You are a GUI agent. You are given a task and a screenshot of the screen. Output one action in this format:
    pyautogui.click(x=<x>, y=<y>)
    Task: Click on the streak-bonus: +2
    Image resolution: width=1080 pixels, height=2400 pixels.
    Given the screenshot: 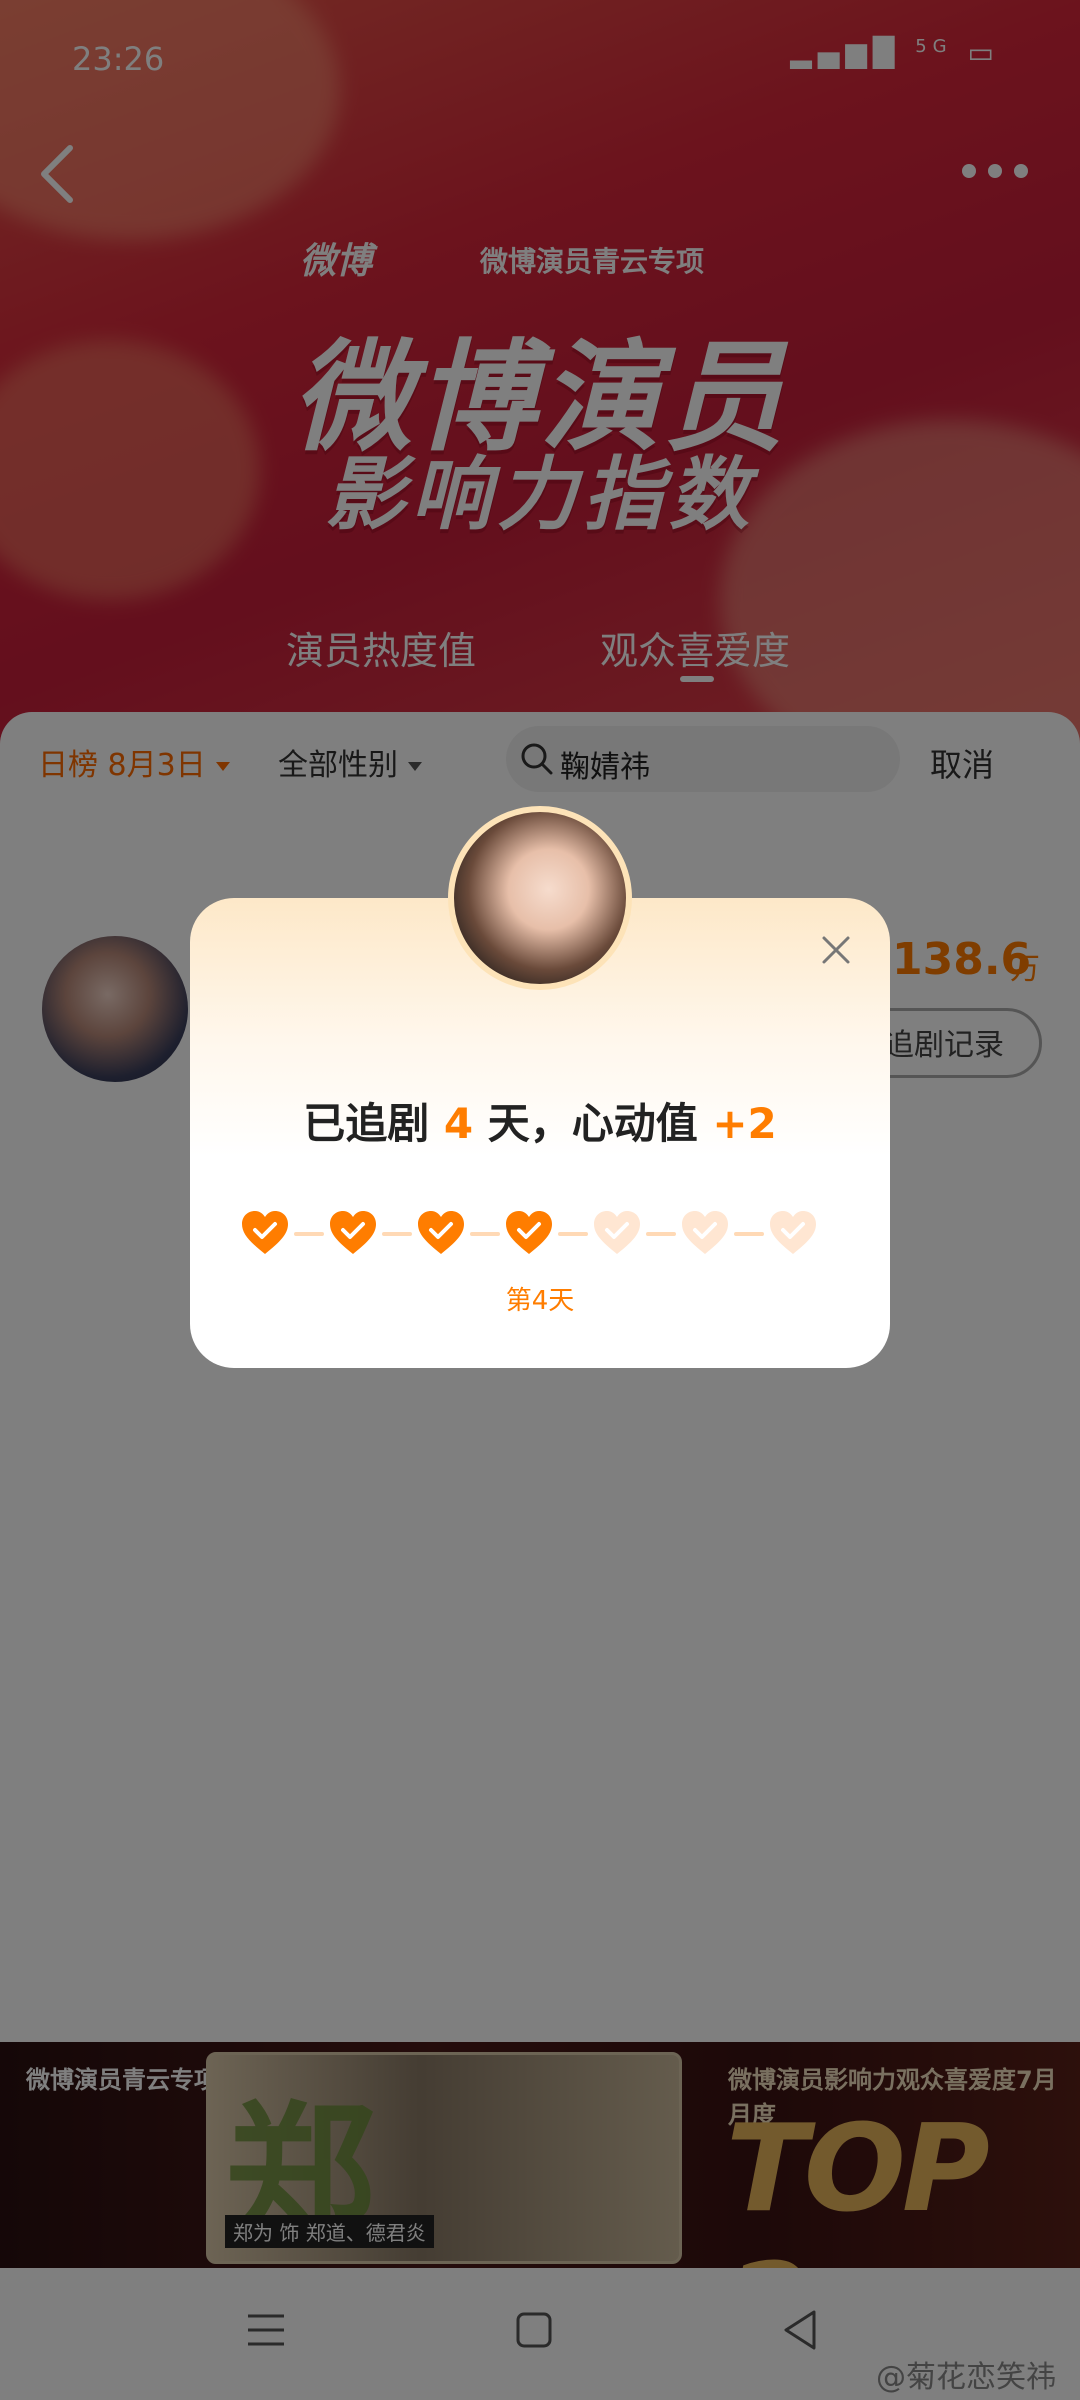 What is the action you would take?
    pyautogui.click(x=744, y=1123)
    